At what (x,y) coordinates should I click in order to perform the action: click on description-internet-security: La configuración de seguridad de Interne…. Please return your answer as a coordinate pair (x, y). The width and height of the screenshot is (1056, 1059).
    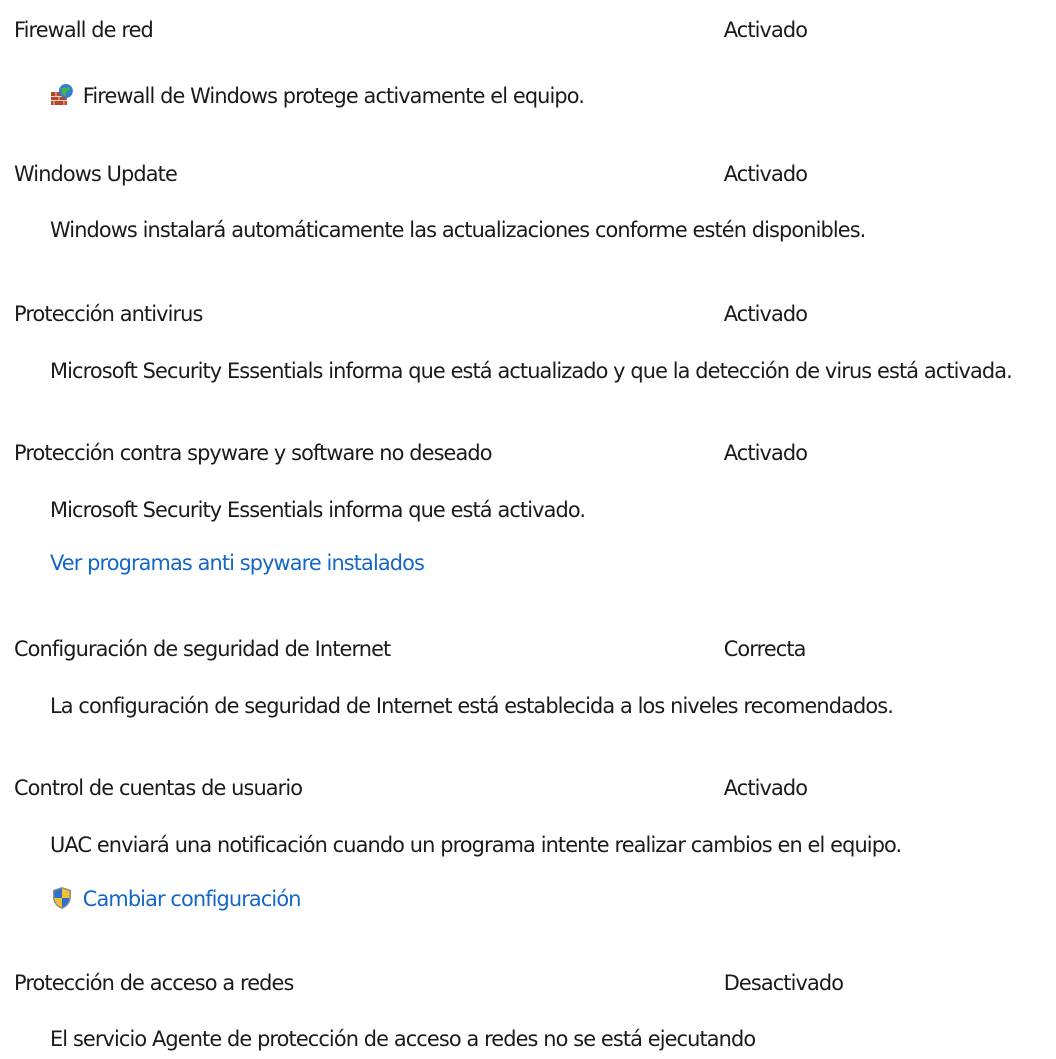
    Looking at the image, I should click on (472, 706).